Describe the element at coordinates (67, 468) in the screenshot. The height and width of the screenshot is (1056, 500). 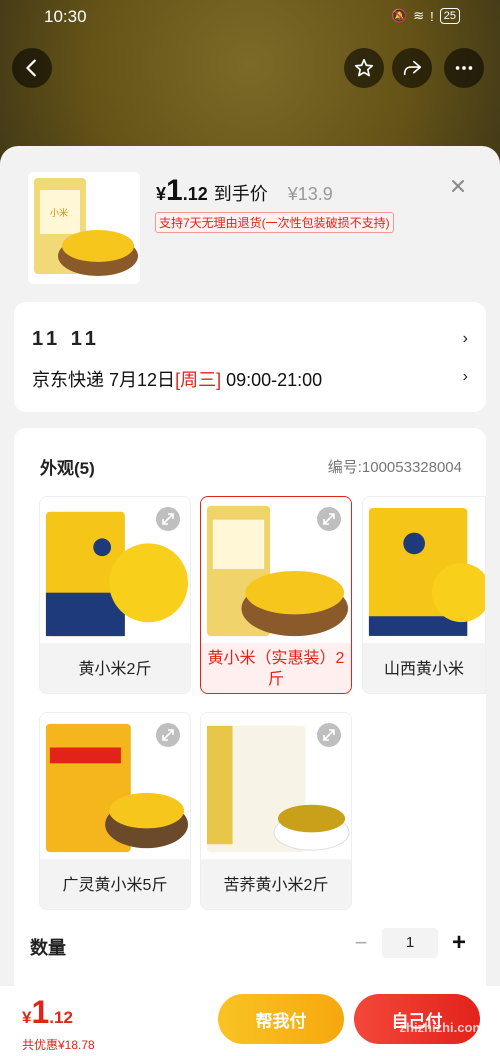
I see `options-title: 外观(5)` at that location.